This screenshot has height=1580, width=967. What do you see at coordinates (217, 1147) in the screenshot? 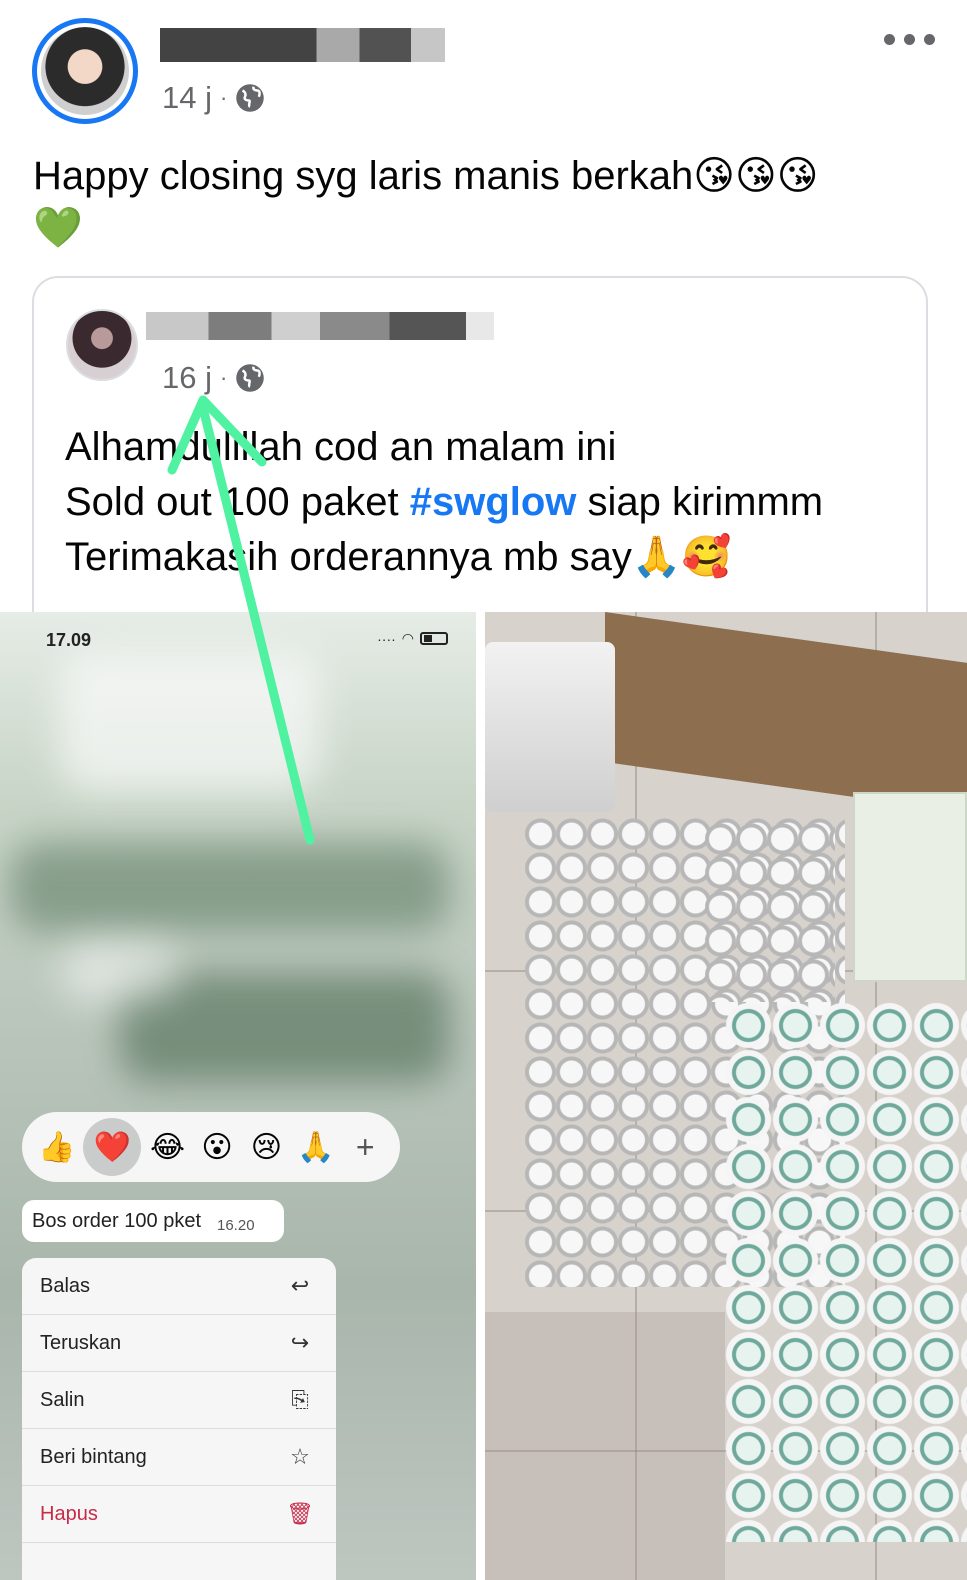
I see `wow-reaction: 😮` at bounding box center [217, 1147].